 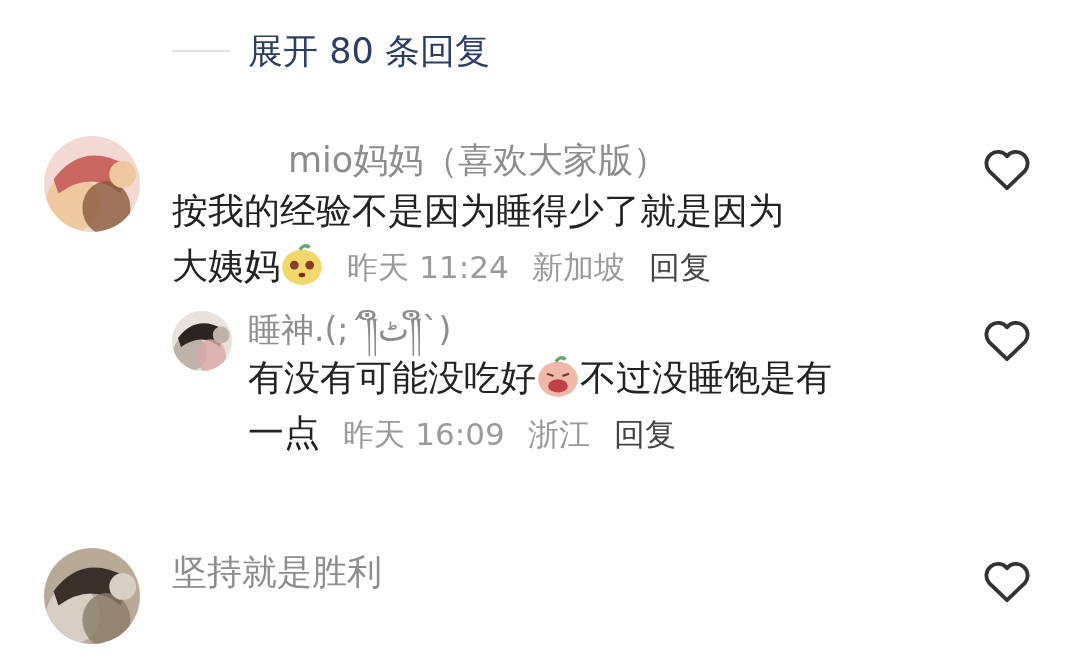 What do you see at coordinates (392, 377) in the screenshot?
I see `comment-text: 有没有可能没吃好` at bounding box center [392, 377].